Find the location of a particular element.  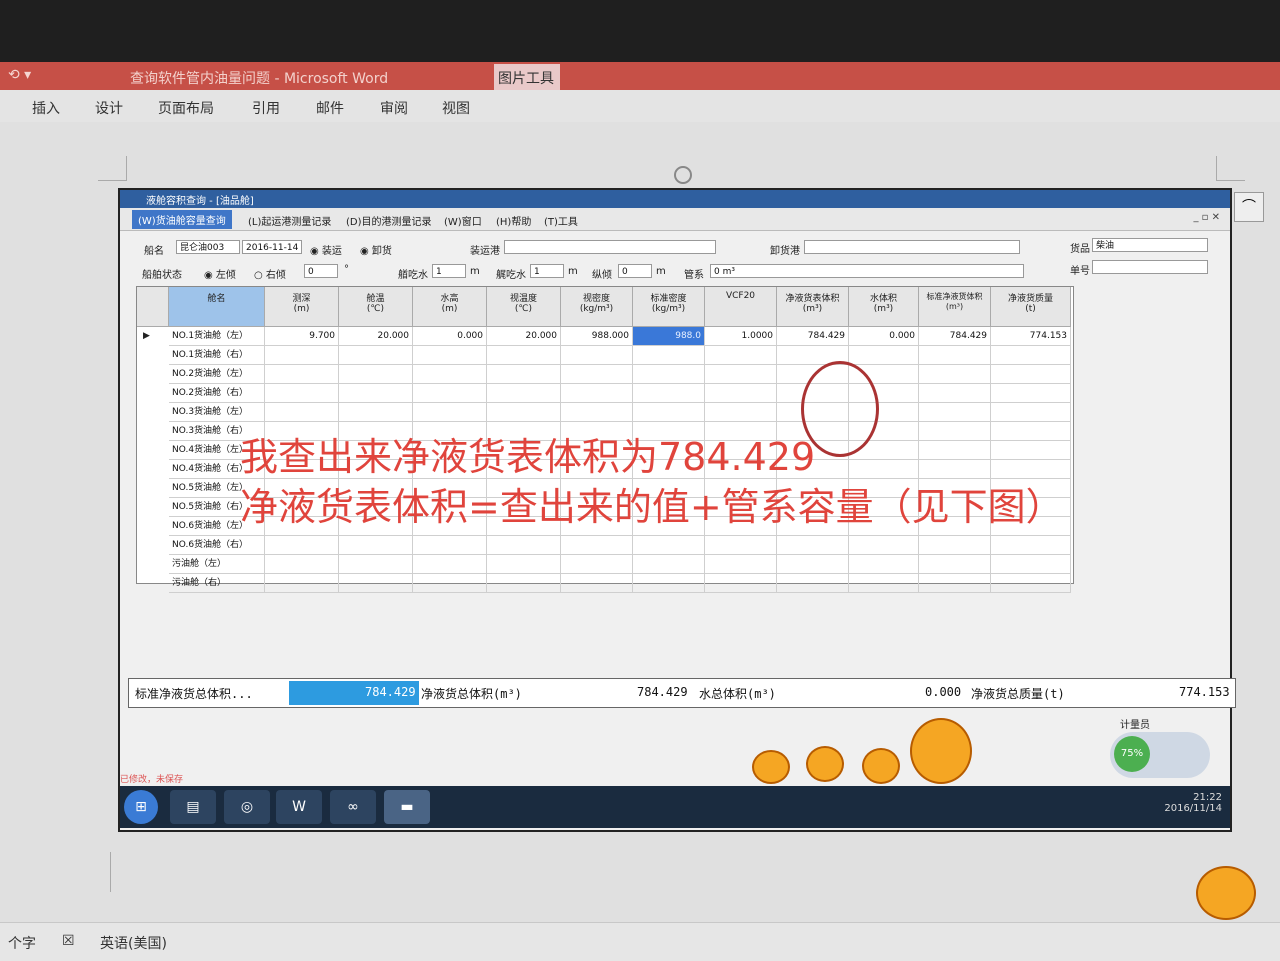

table-cell: 20.000 is located at coordinates (524, 336).